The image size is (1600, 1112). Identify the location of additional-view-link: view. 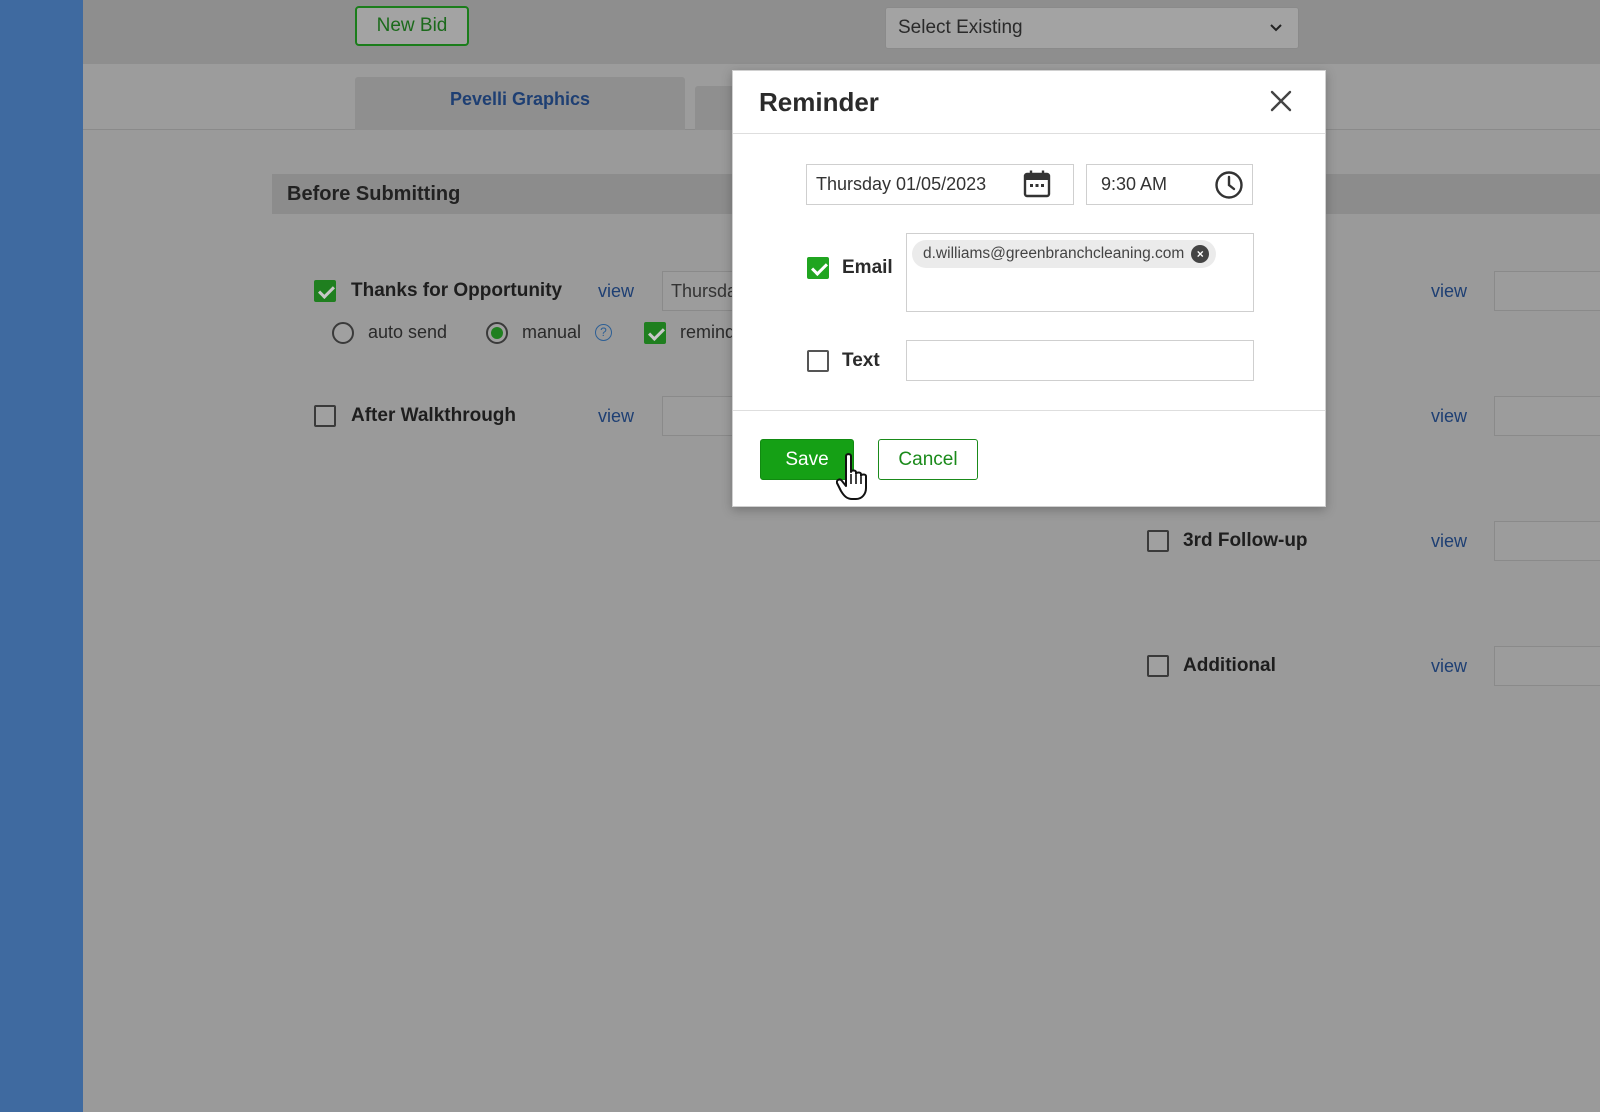
(1449, 666).